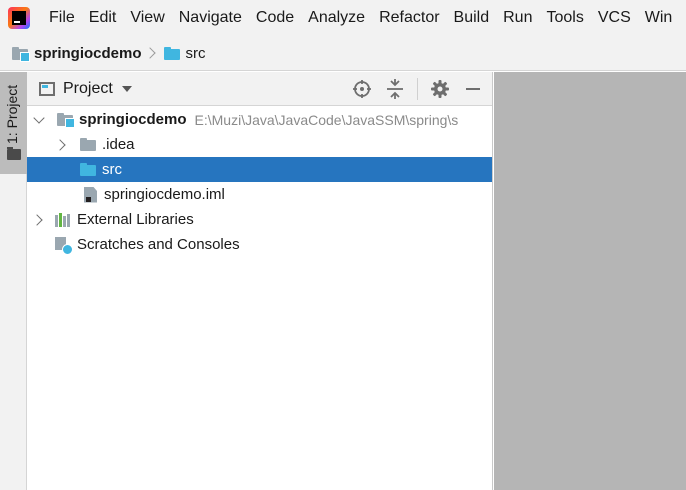 The width and height of the screenshot is (686, 490). I want to click on breadcrumb-project: springiocdemo, so click(77, 53).